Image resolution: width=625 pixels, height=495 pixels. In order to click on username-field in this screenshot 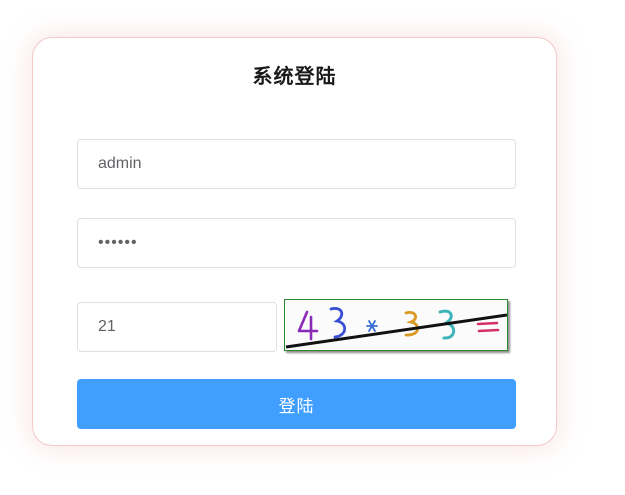, I will do `click(296, 164)`.